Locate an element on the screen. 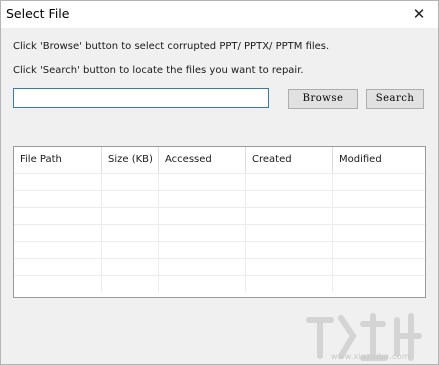  column-header-modified: Modified is located at coordinates (379, 160).